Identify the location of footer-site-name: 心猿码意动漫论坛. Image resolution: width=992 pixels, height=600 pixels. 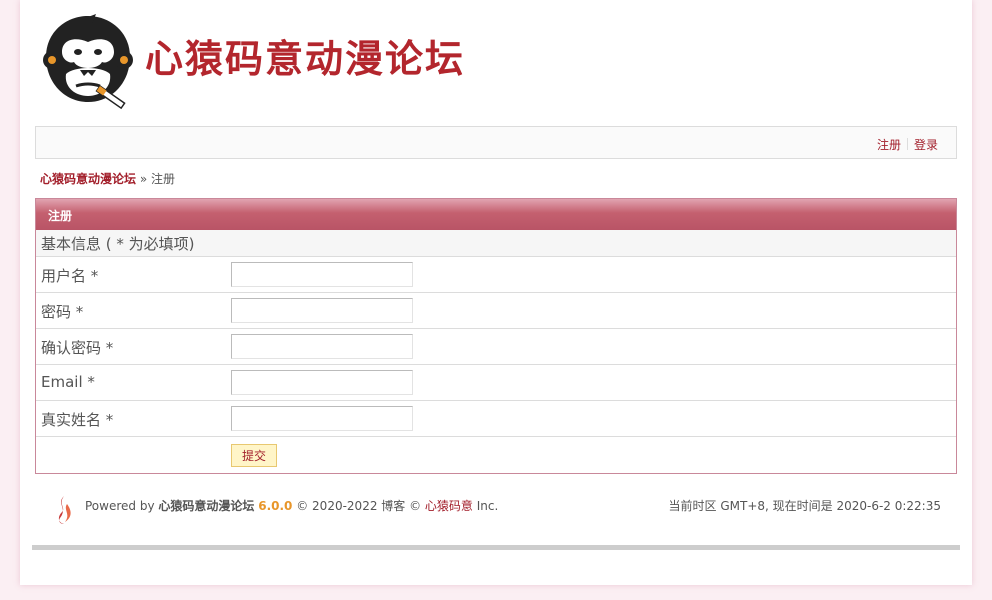
(206, 506).